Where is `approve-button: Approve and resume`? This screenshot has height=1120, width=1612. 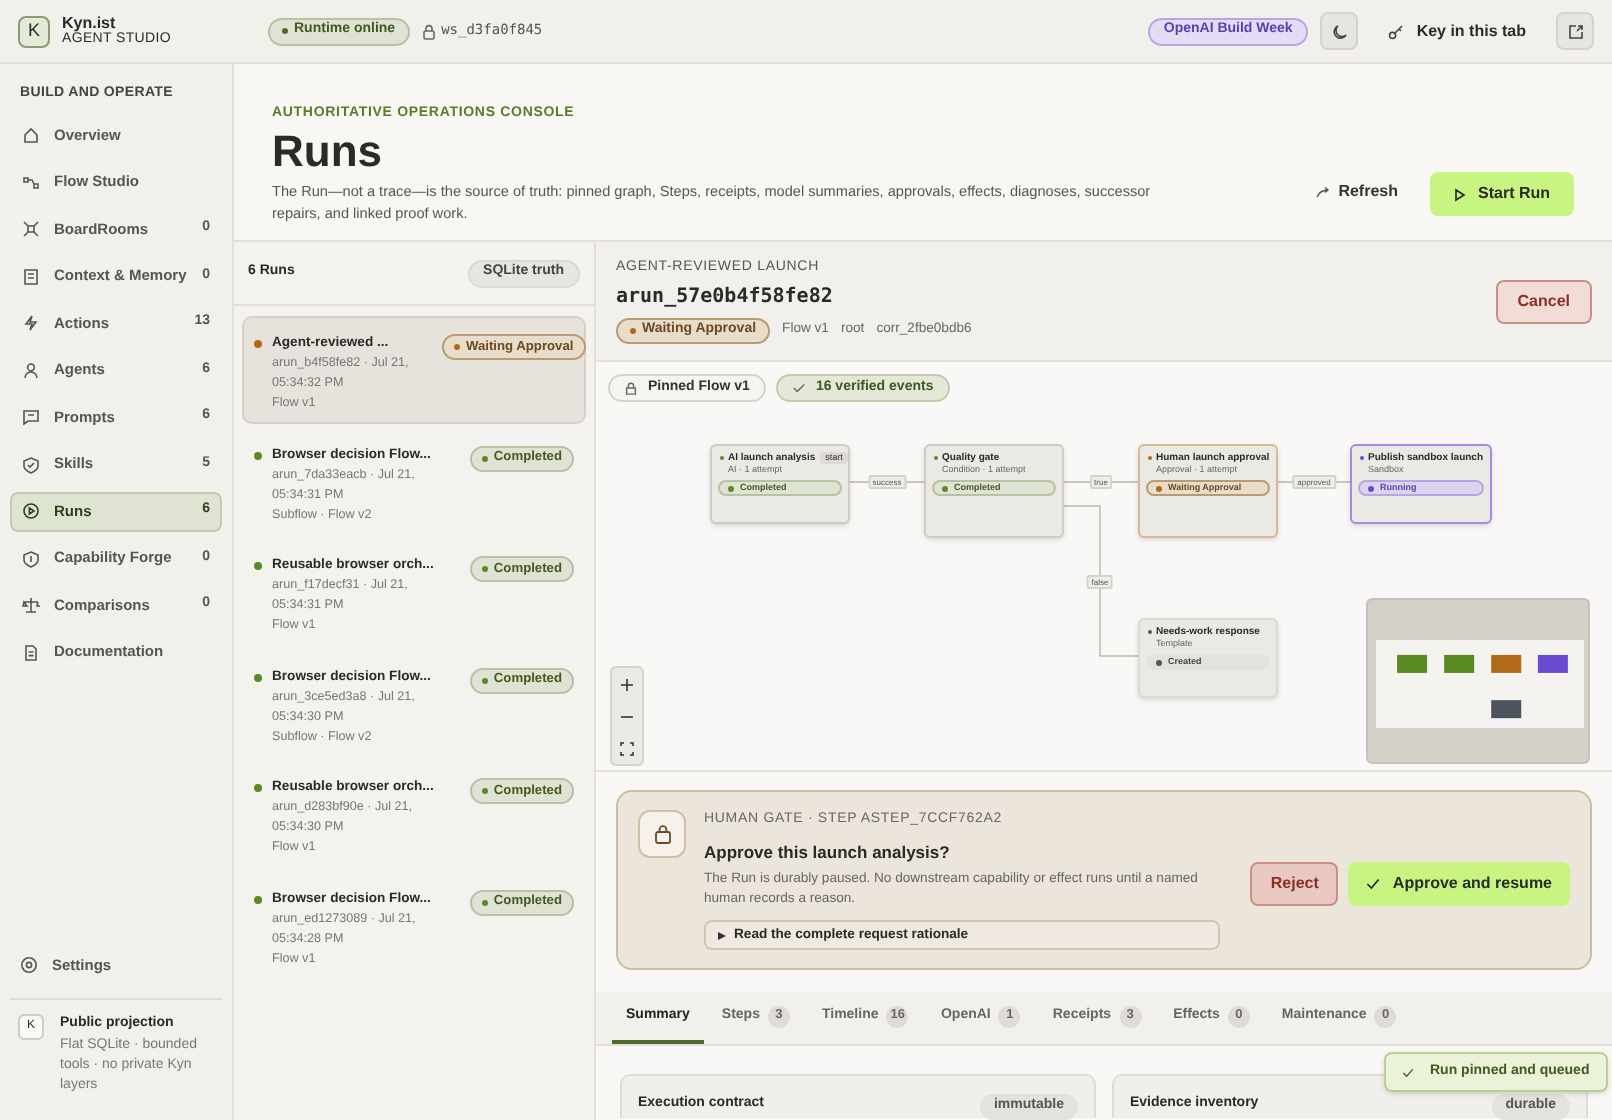 approve-button: Approve and resume is located at coordinates (1459, 884).